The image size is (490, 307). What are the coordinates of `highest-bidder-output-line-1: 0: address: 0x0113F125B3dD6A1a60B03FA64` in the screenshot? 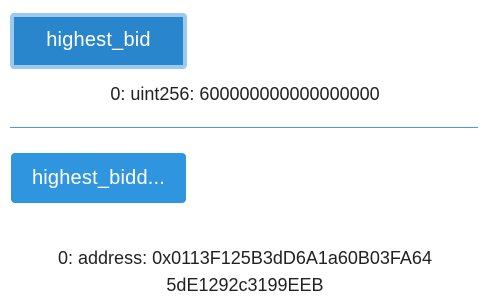 It's located at (245, 258).